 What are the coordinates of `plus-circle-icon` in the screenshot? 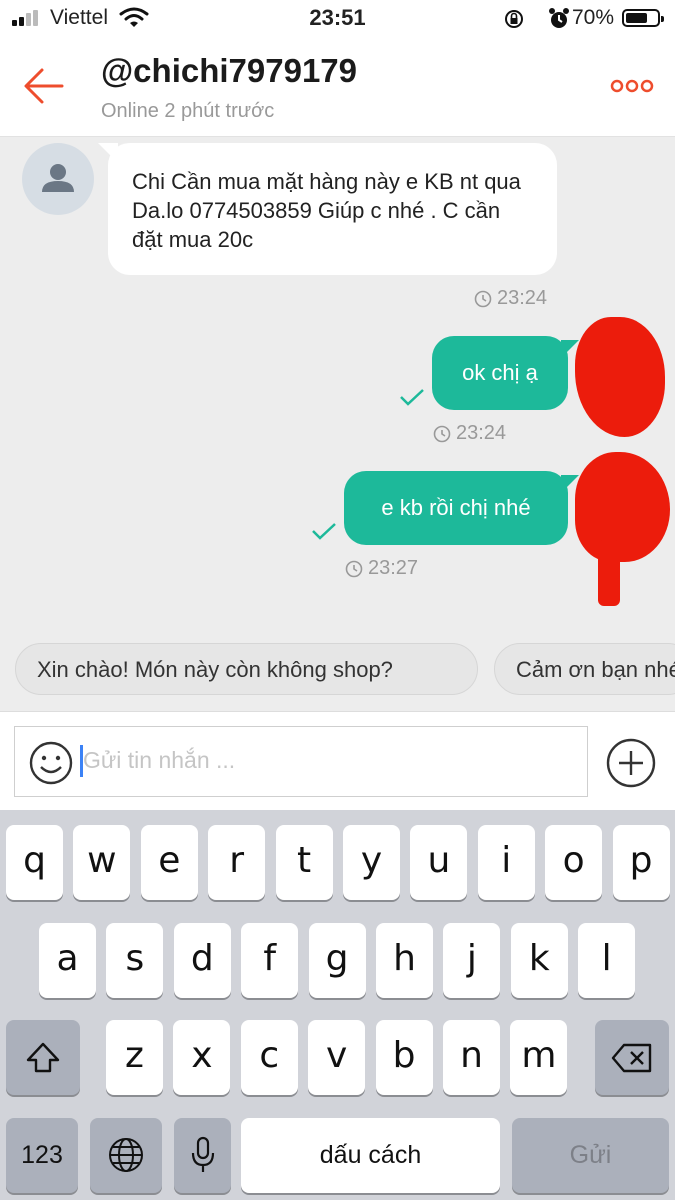 It's located at (631, 763).